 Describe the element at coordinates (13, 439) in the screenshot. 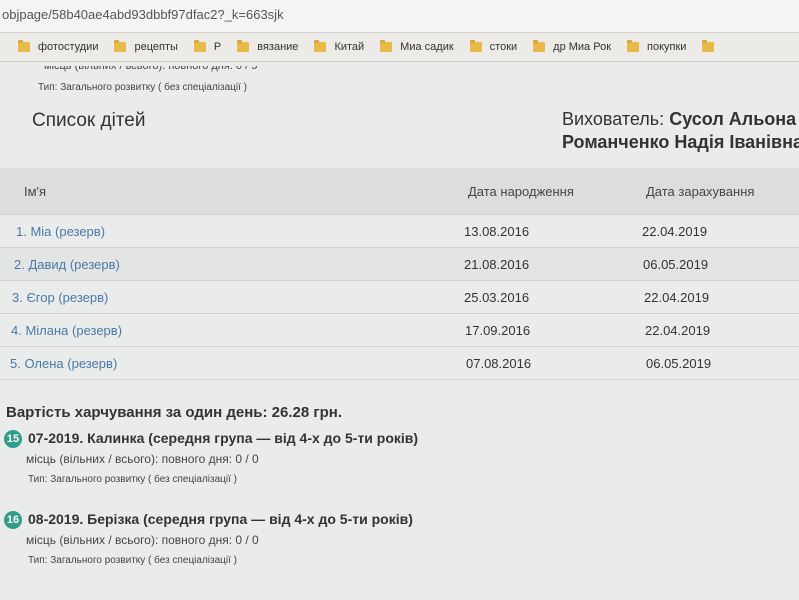

I see `group-number-badge: 15` at that location.